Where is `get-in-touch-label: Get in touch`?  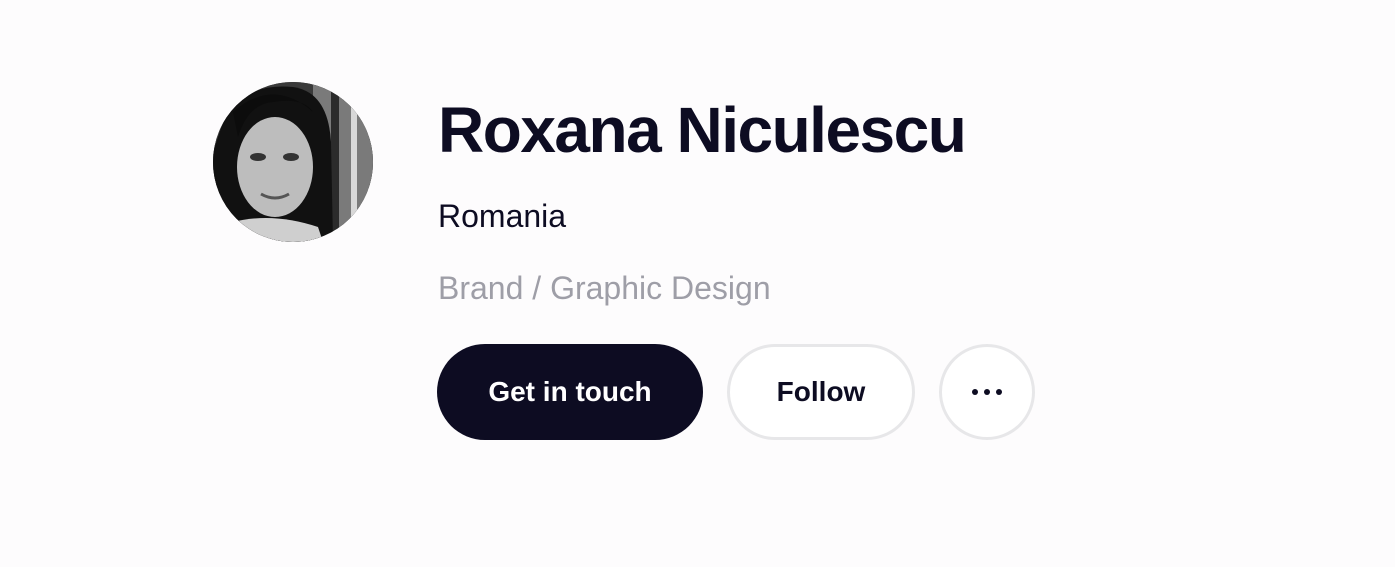 get-in-touch-label: Get in touch is located at coordinates (570, 391).